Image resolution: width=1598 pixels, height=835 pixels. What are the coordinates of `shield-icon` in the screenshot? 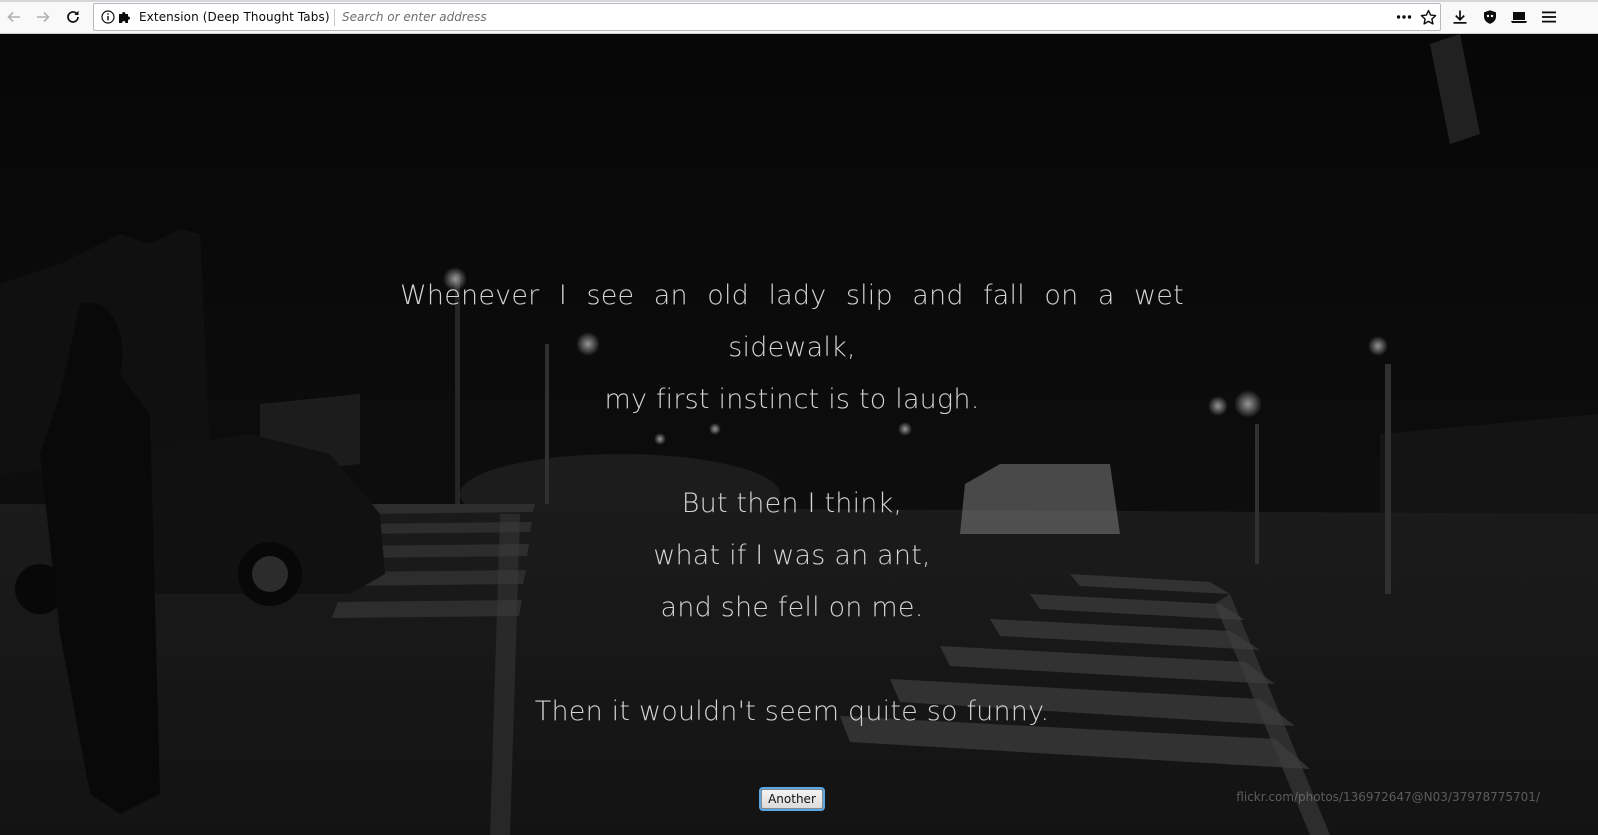 It's located at (1490, 17).